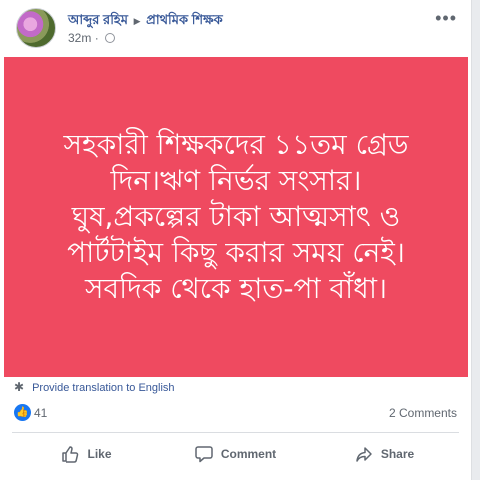  I want to click on like-reaction-icon: 👍, so click(22, 412).